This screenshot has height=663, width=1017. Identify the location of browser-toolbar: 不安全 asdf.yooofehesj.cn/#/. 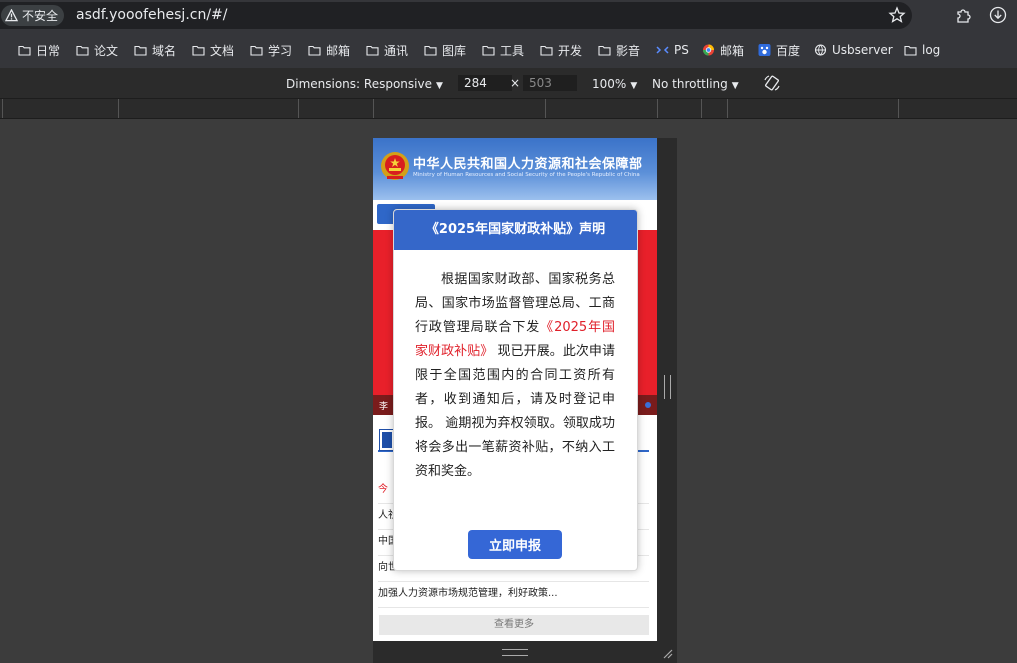
(508, 16).